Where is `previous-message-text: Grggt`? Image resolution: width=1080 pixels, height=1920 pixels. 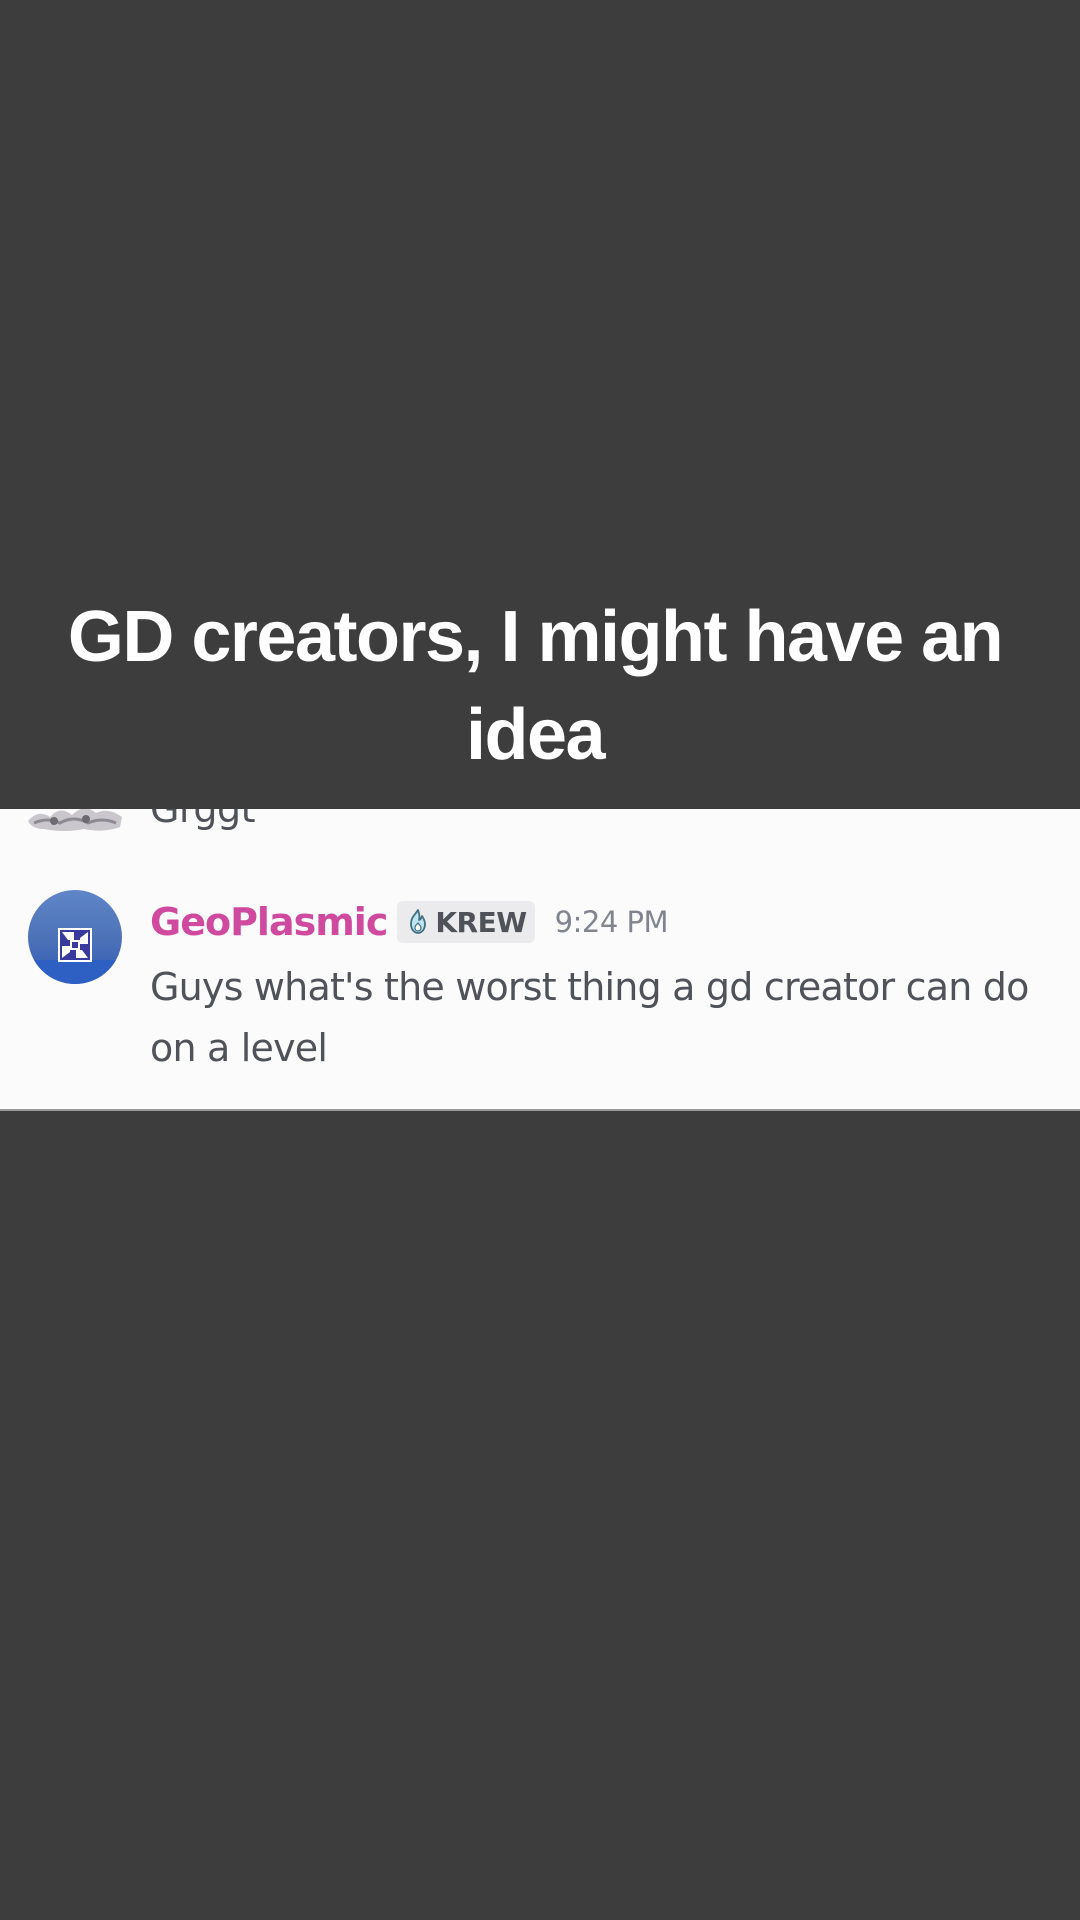
previous-message-text: Grggt is located at coordinates (203, 820).